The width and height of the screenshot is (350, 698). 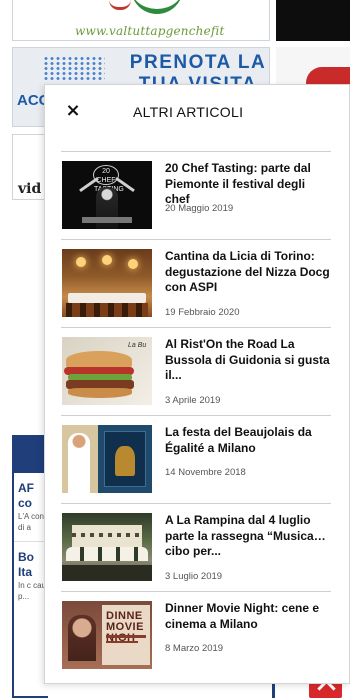 I want to click on chef-figure, so click(x=79, y=463).